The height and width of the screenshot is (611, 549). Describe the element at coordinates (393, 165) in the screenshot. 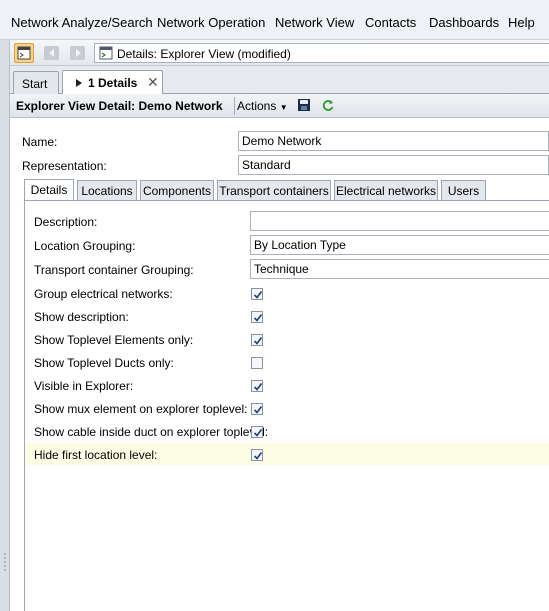

I see `representation-field: Standard` at that location.